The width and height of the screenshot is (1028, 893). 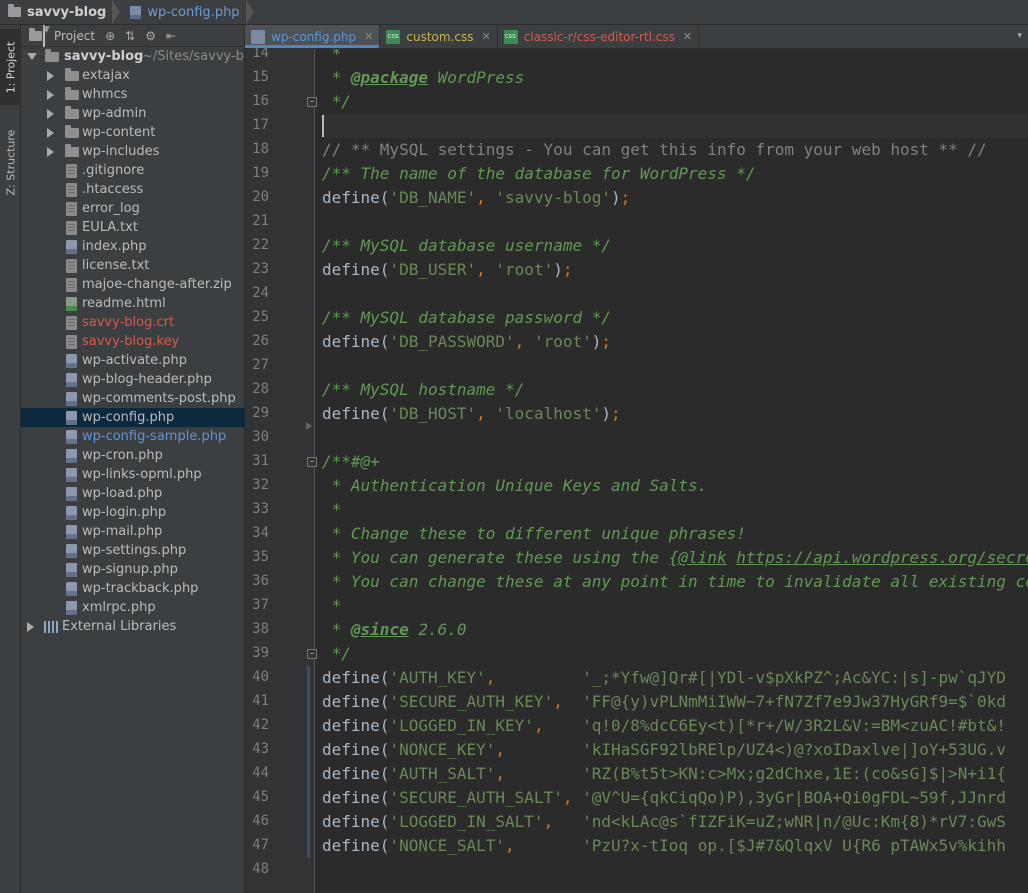 I want to click on tree-file: index.php, so click(x=133, y=246).